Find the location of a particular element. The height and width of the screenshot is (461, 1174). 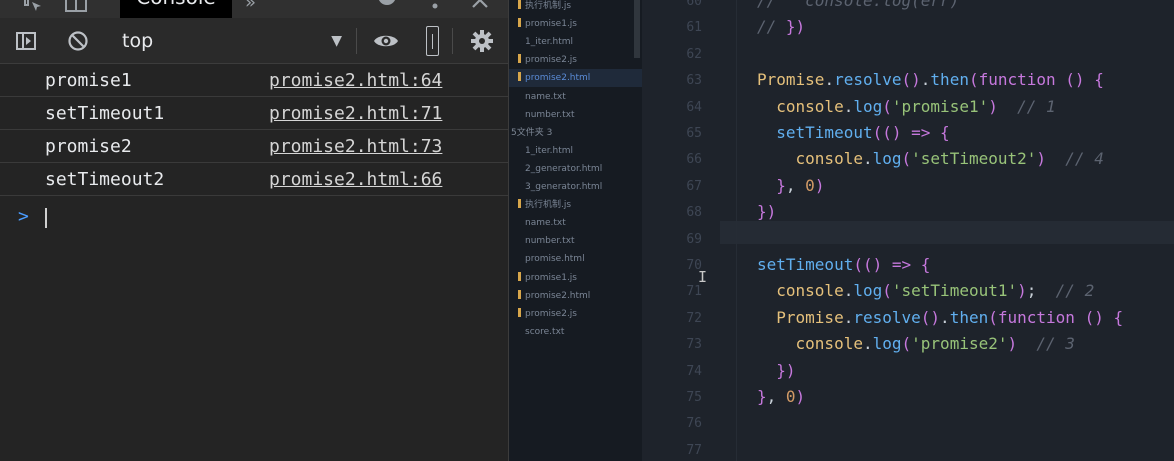

live-expression-eye-icon is located at coordinates (386, 41).